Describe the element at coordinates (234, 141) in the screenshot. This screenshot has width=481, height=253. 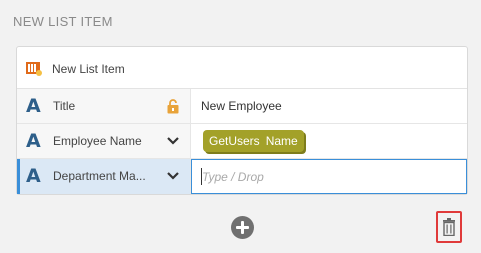
I see `token-source: GetUsers` at that location.